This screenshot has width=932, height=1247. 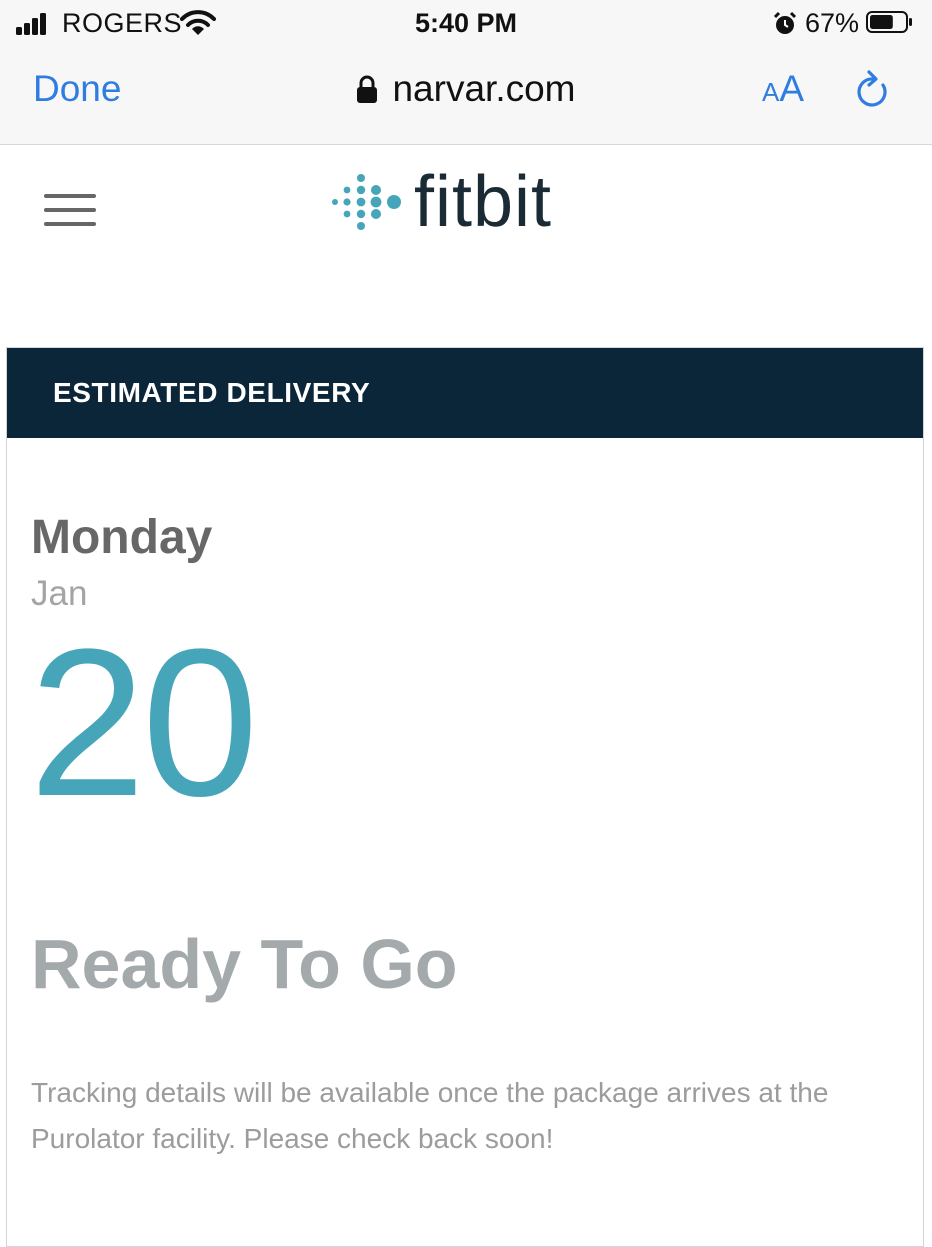 I want to click on fitbit-dots-icon, so click(x=366, y=202).